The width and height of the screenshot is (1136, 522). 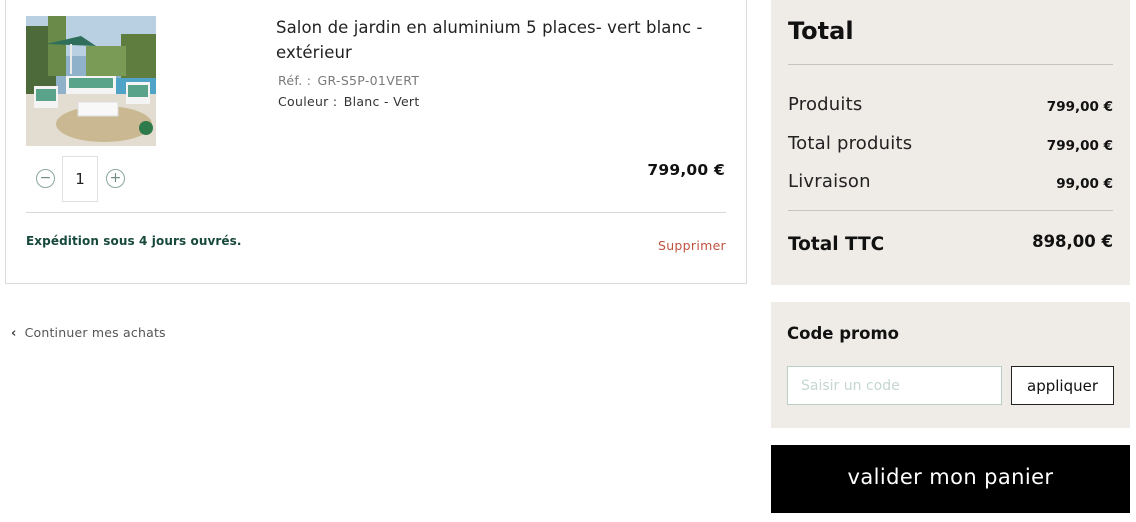 I want to click on quantity-input: 1, so click(x=80, y=179).